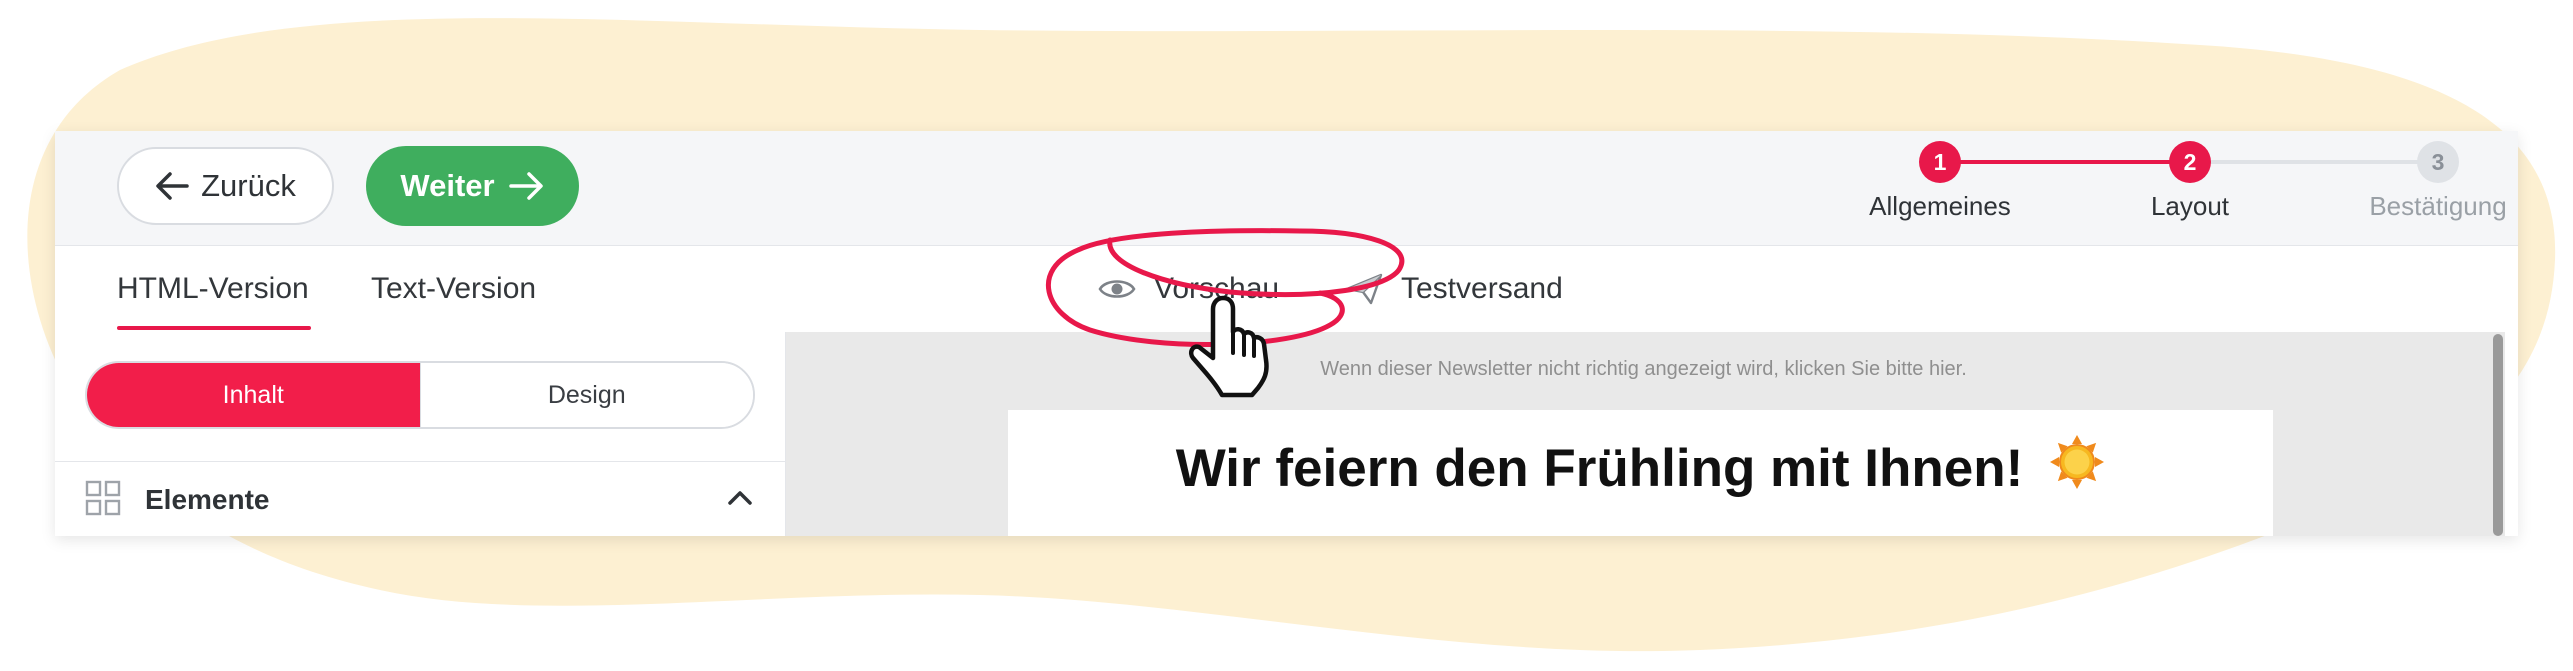 The width and height of the screenshot is (2573, 671). Describe the element at coordinates (2190, 206) in the screenshot. I see `step-2-label: Layout` at that location.